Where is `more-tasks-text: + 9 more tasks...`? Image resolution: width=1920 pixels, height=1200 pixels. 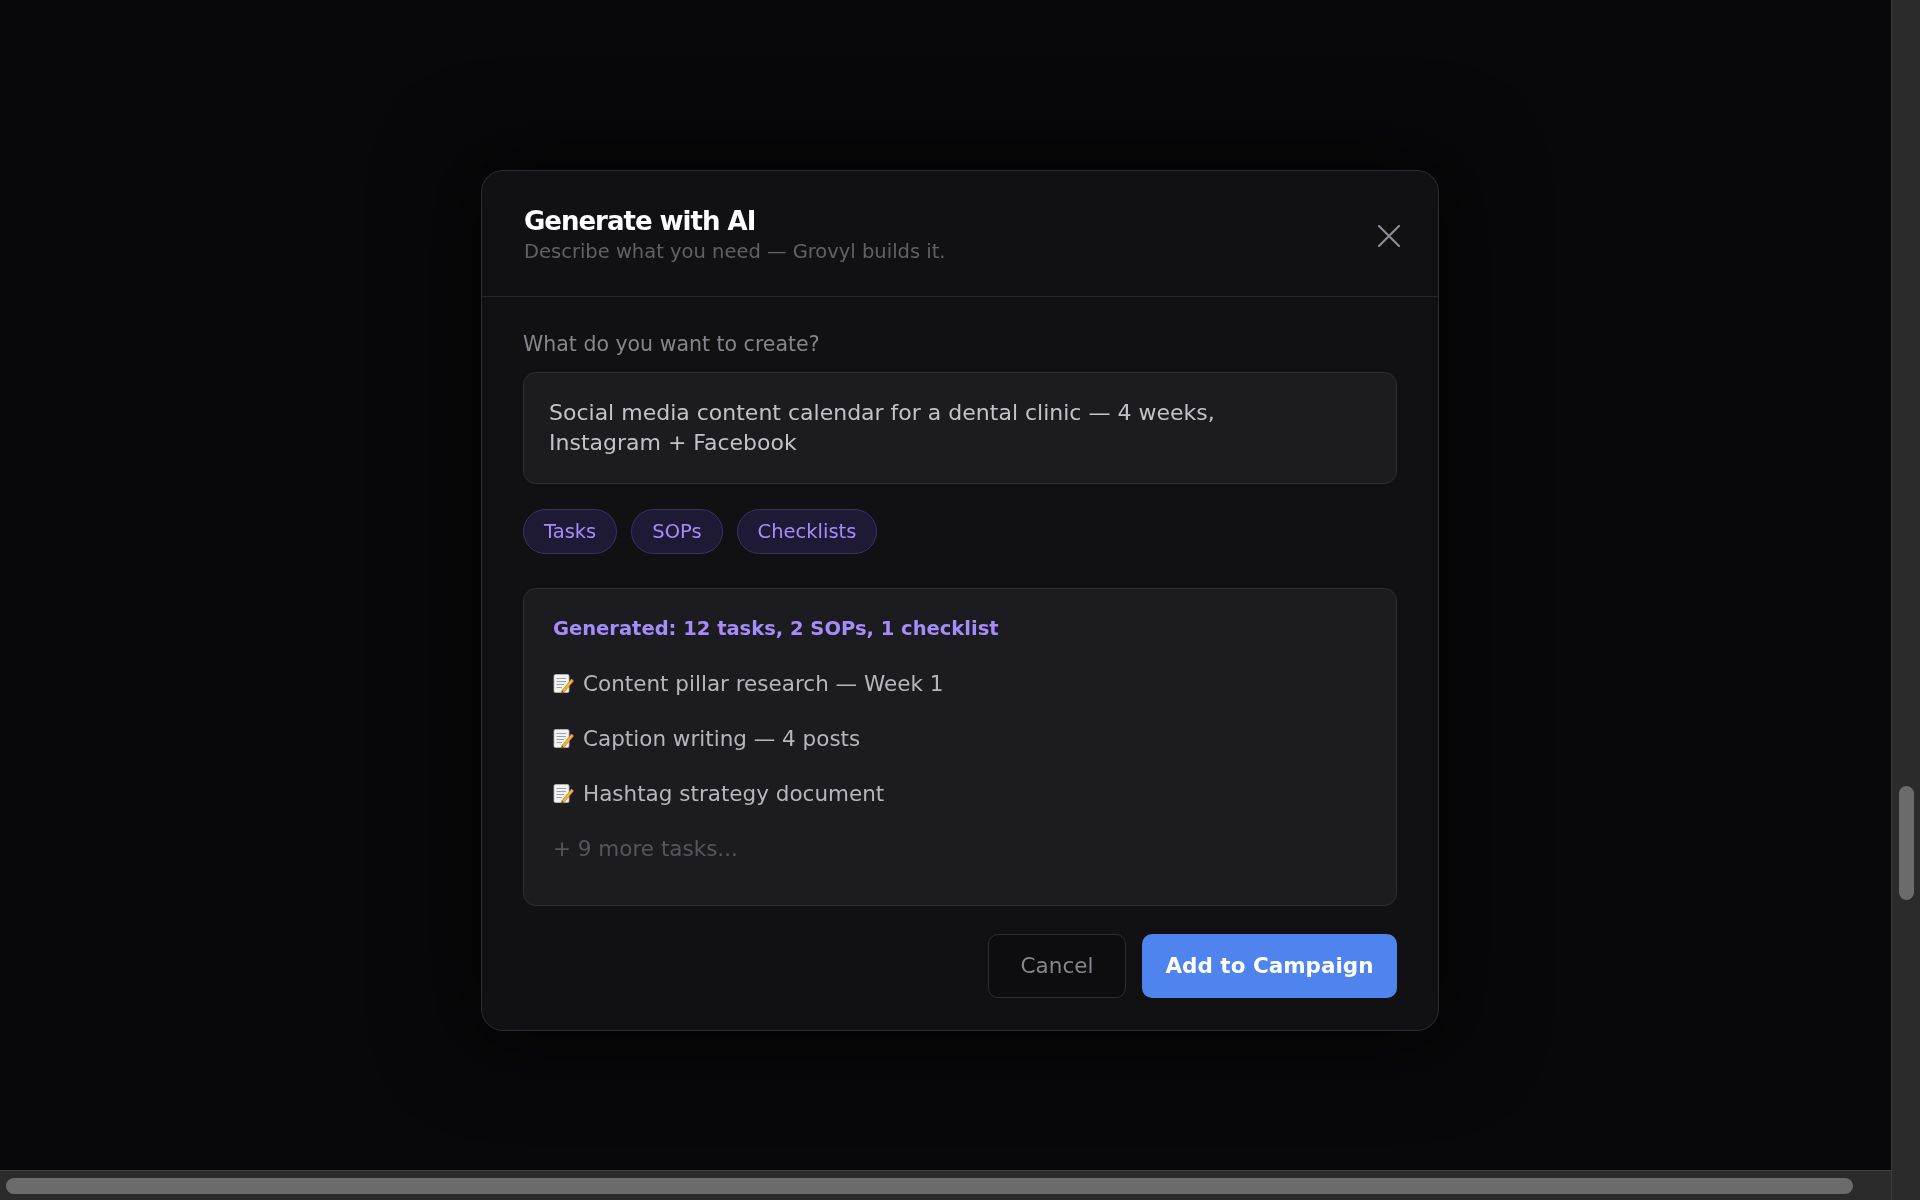 more-tasks-text: + 9 more tasks... is located at coordinates (646, 848).